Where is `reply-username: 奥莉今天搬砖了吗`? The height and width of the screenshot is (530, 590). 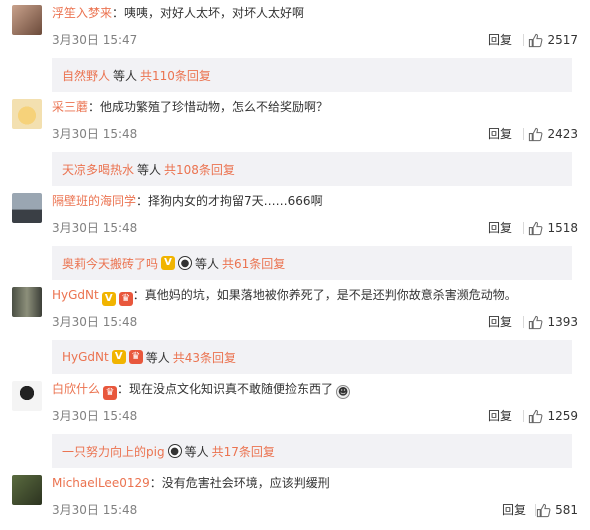 reply-username: 奥莉今天搬砖了吗 is located at coordinates (110, 263).